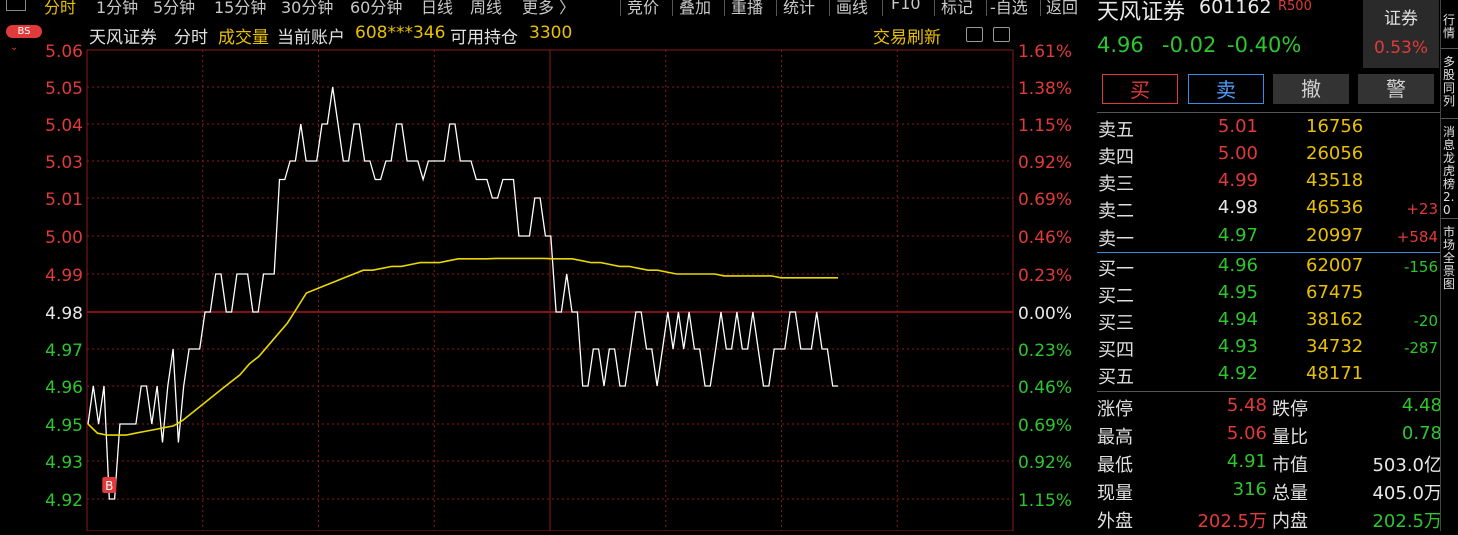 The height and width of the screenshot is (535, 1458). What do you see at coordinates (1115, 437) in the screenshot?
I see `stat-label: 最高` at bounding box center [1115, 437].